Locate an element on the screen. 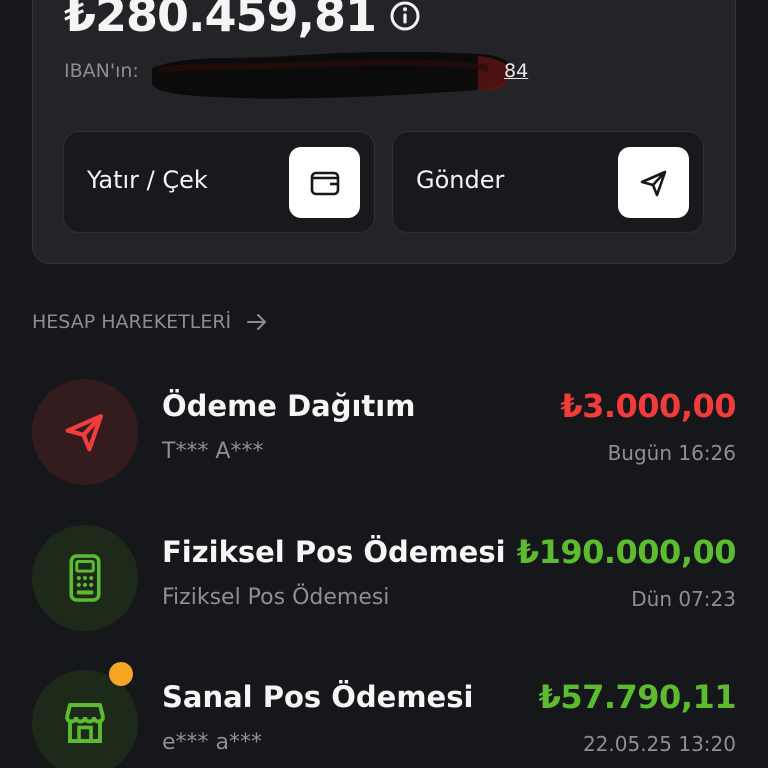 The image size is (768, 768). send-icon-box is located at coordinates (653, 182).